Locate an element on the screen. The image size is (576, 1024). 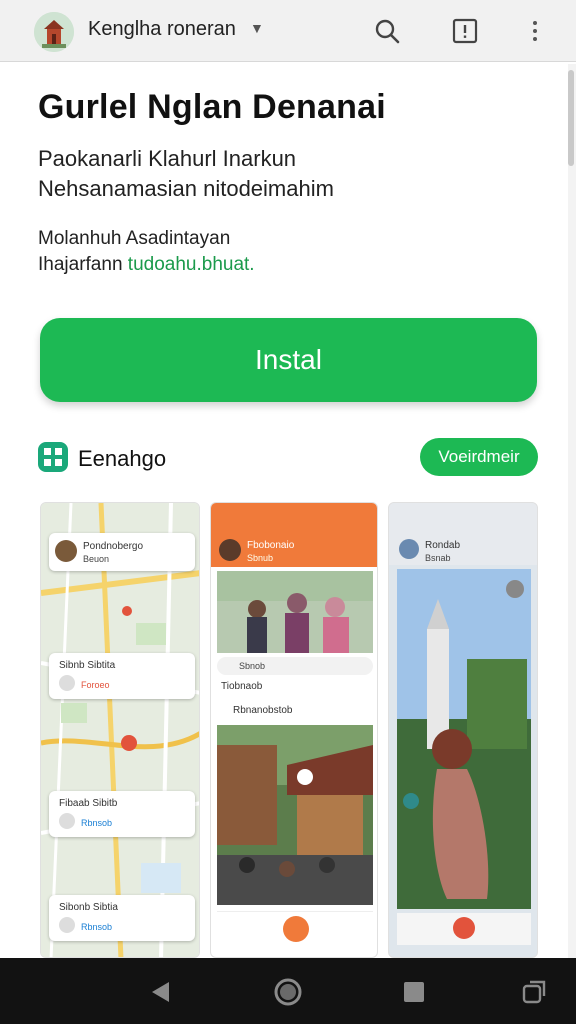
home-icon is located at coordinates (288, 992).